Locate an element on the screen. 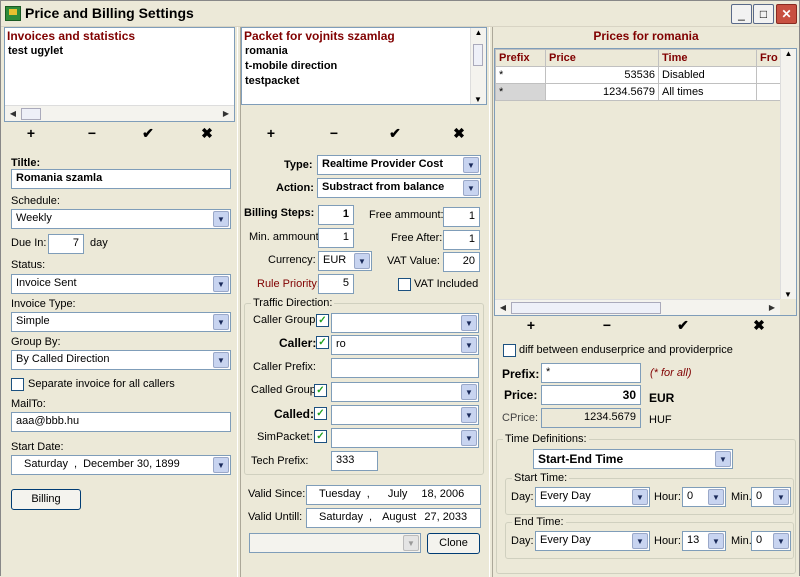  list-item: romania is located at coordinates (364, 51).